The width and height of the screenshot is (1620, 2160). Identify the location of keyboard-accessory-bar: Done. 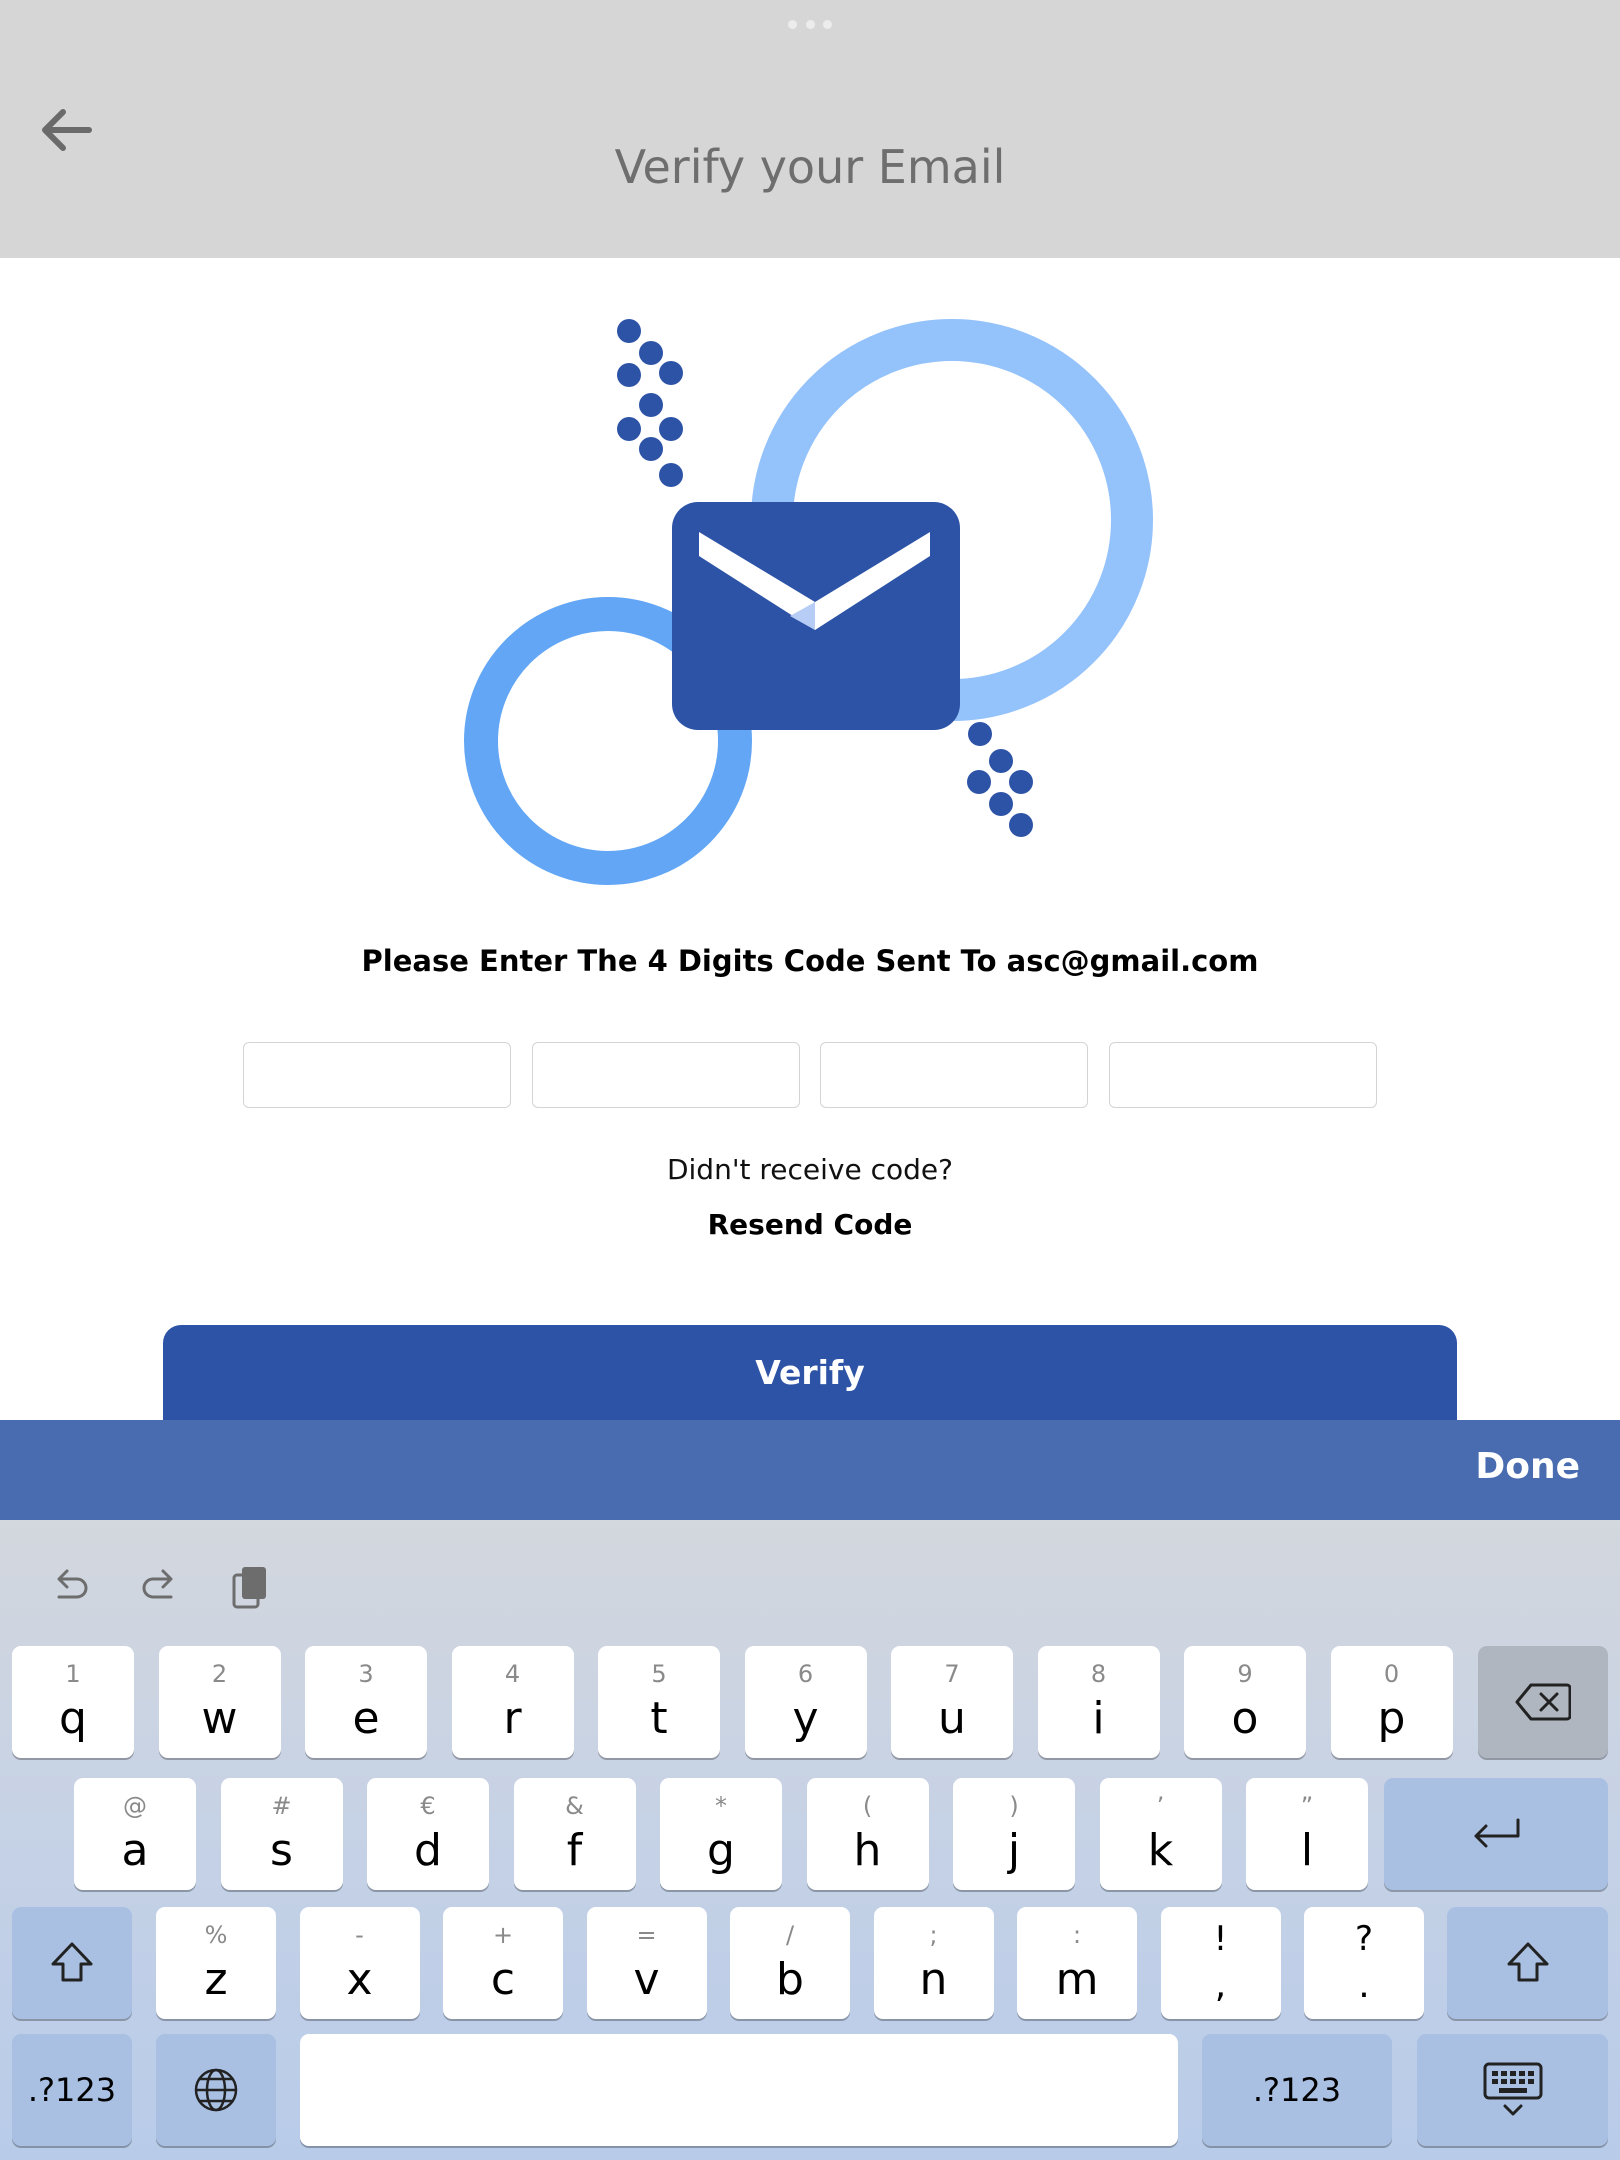
(810, 1470).